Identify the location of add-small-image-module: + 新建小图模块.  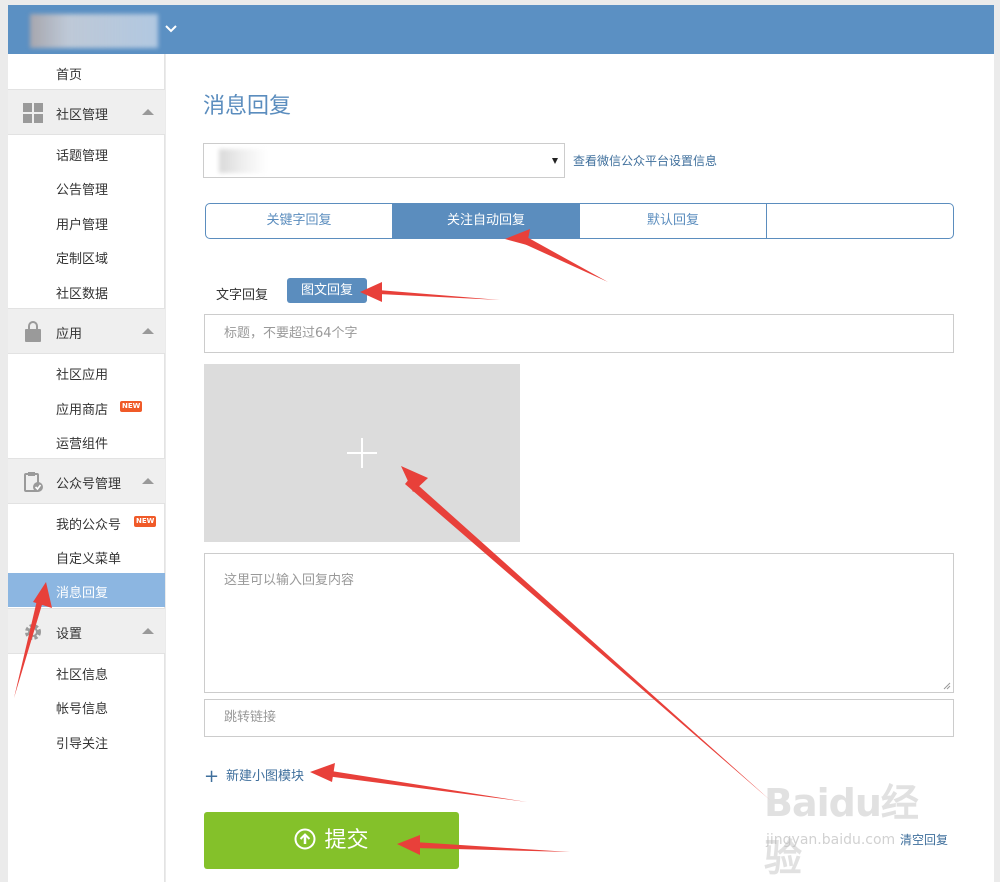
(254, 776).